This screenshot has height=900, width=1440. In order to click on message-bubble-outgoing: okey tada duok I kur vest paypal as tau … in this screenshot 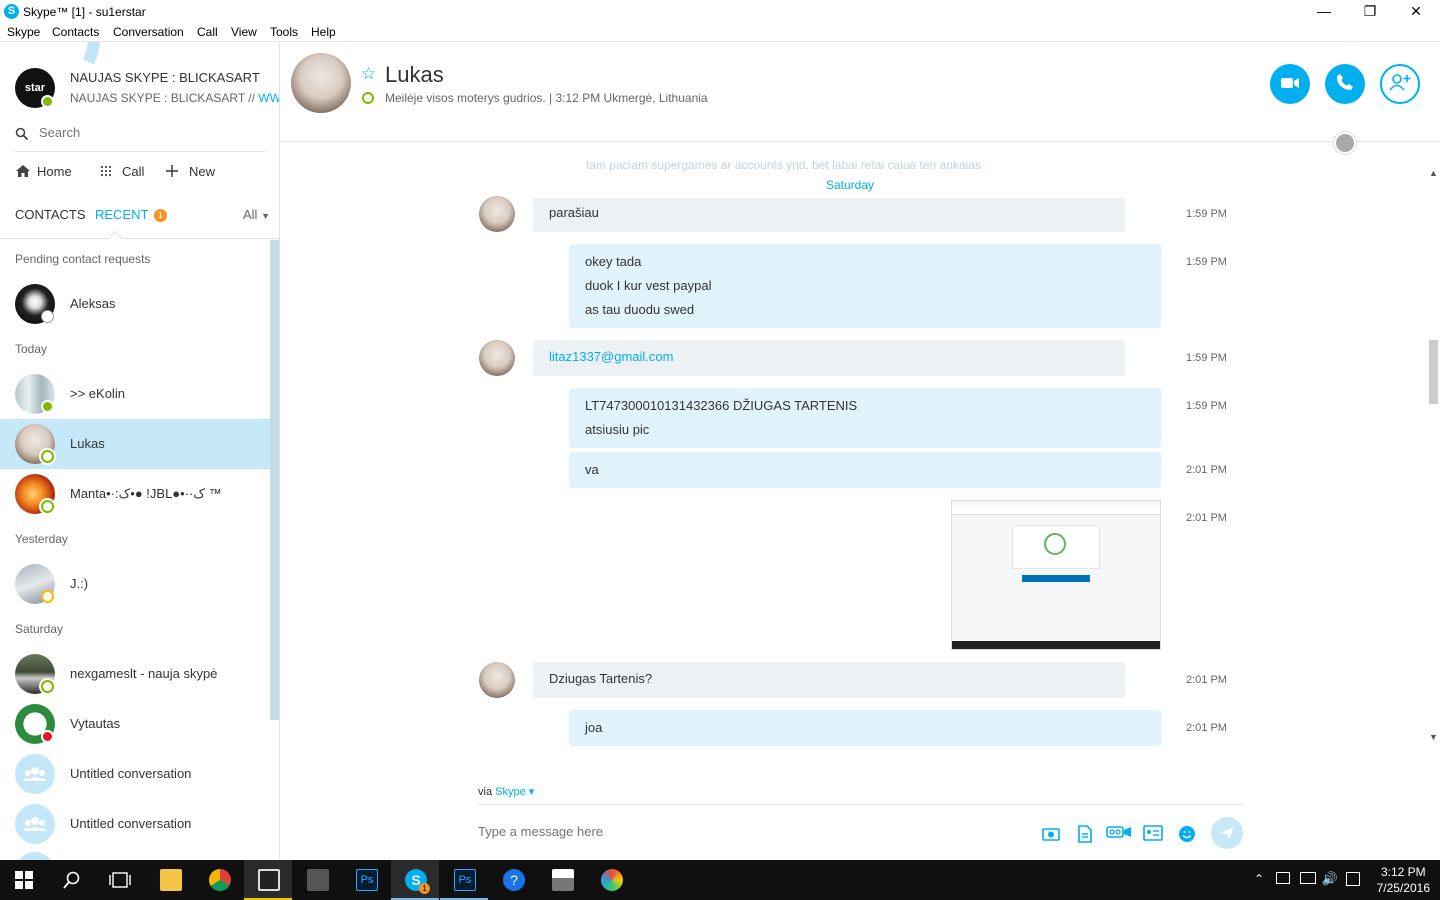, I will do `click(865, 286)`.